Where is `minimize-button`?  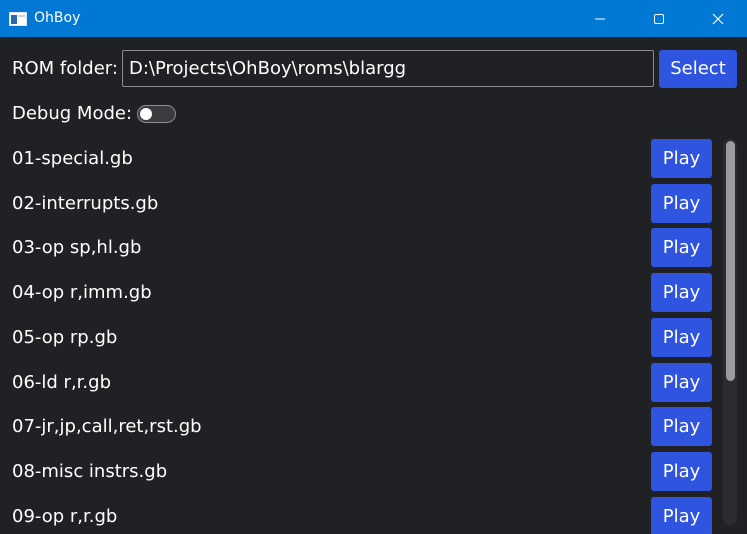 minimize-button is located at coordinates (600, 18).